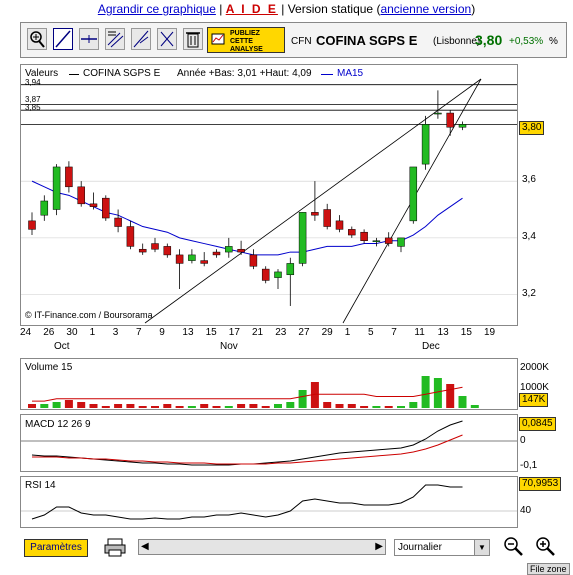  Describe the element at coordinates (281, 332) in the screenshot. I see `date-tick: 23` at that location.